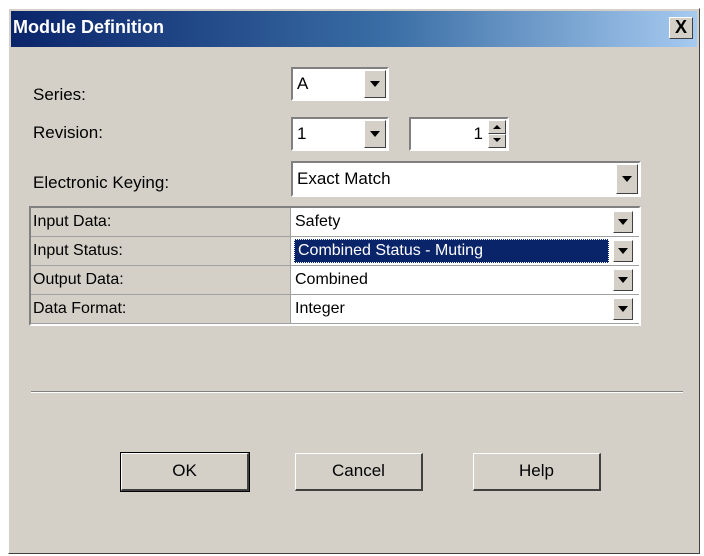  Describe the element at coordinates (88, 27) in the screenshot. I see `window-title: Module Definition` at that location.